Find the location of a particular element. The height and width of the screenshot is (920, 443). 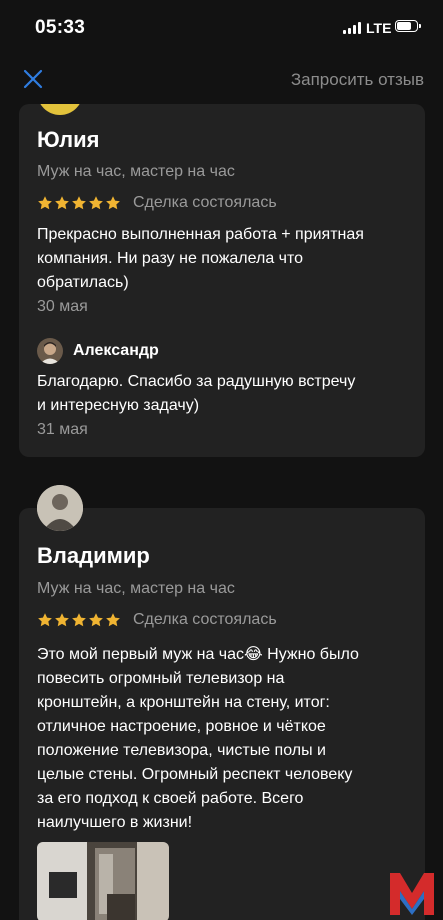

review-text-line: обратилась) is located at coordinates (83, 282).